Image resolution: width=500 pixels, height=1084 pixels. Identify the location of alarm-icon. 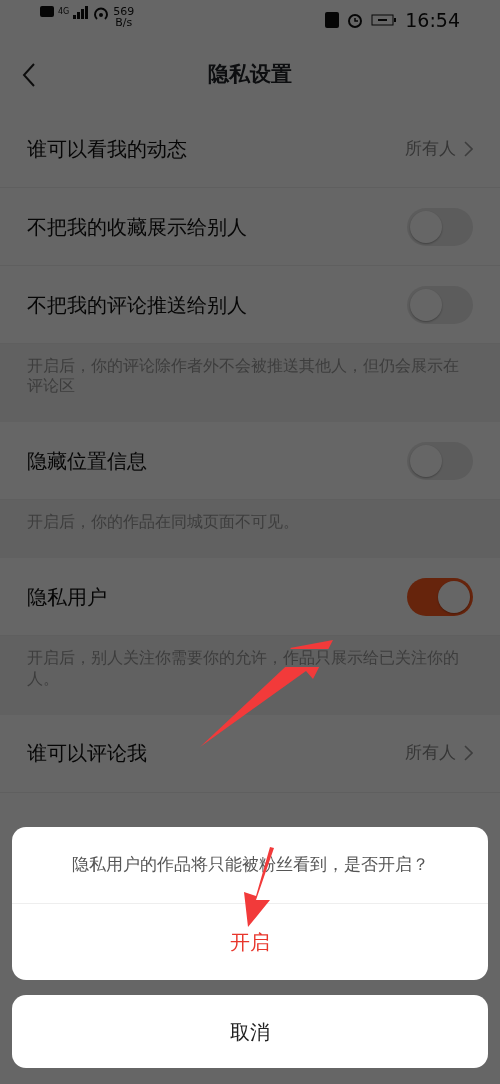
(355, 20).